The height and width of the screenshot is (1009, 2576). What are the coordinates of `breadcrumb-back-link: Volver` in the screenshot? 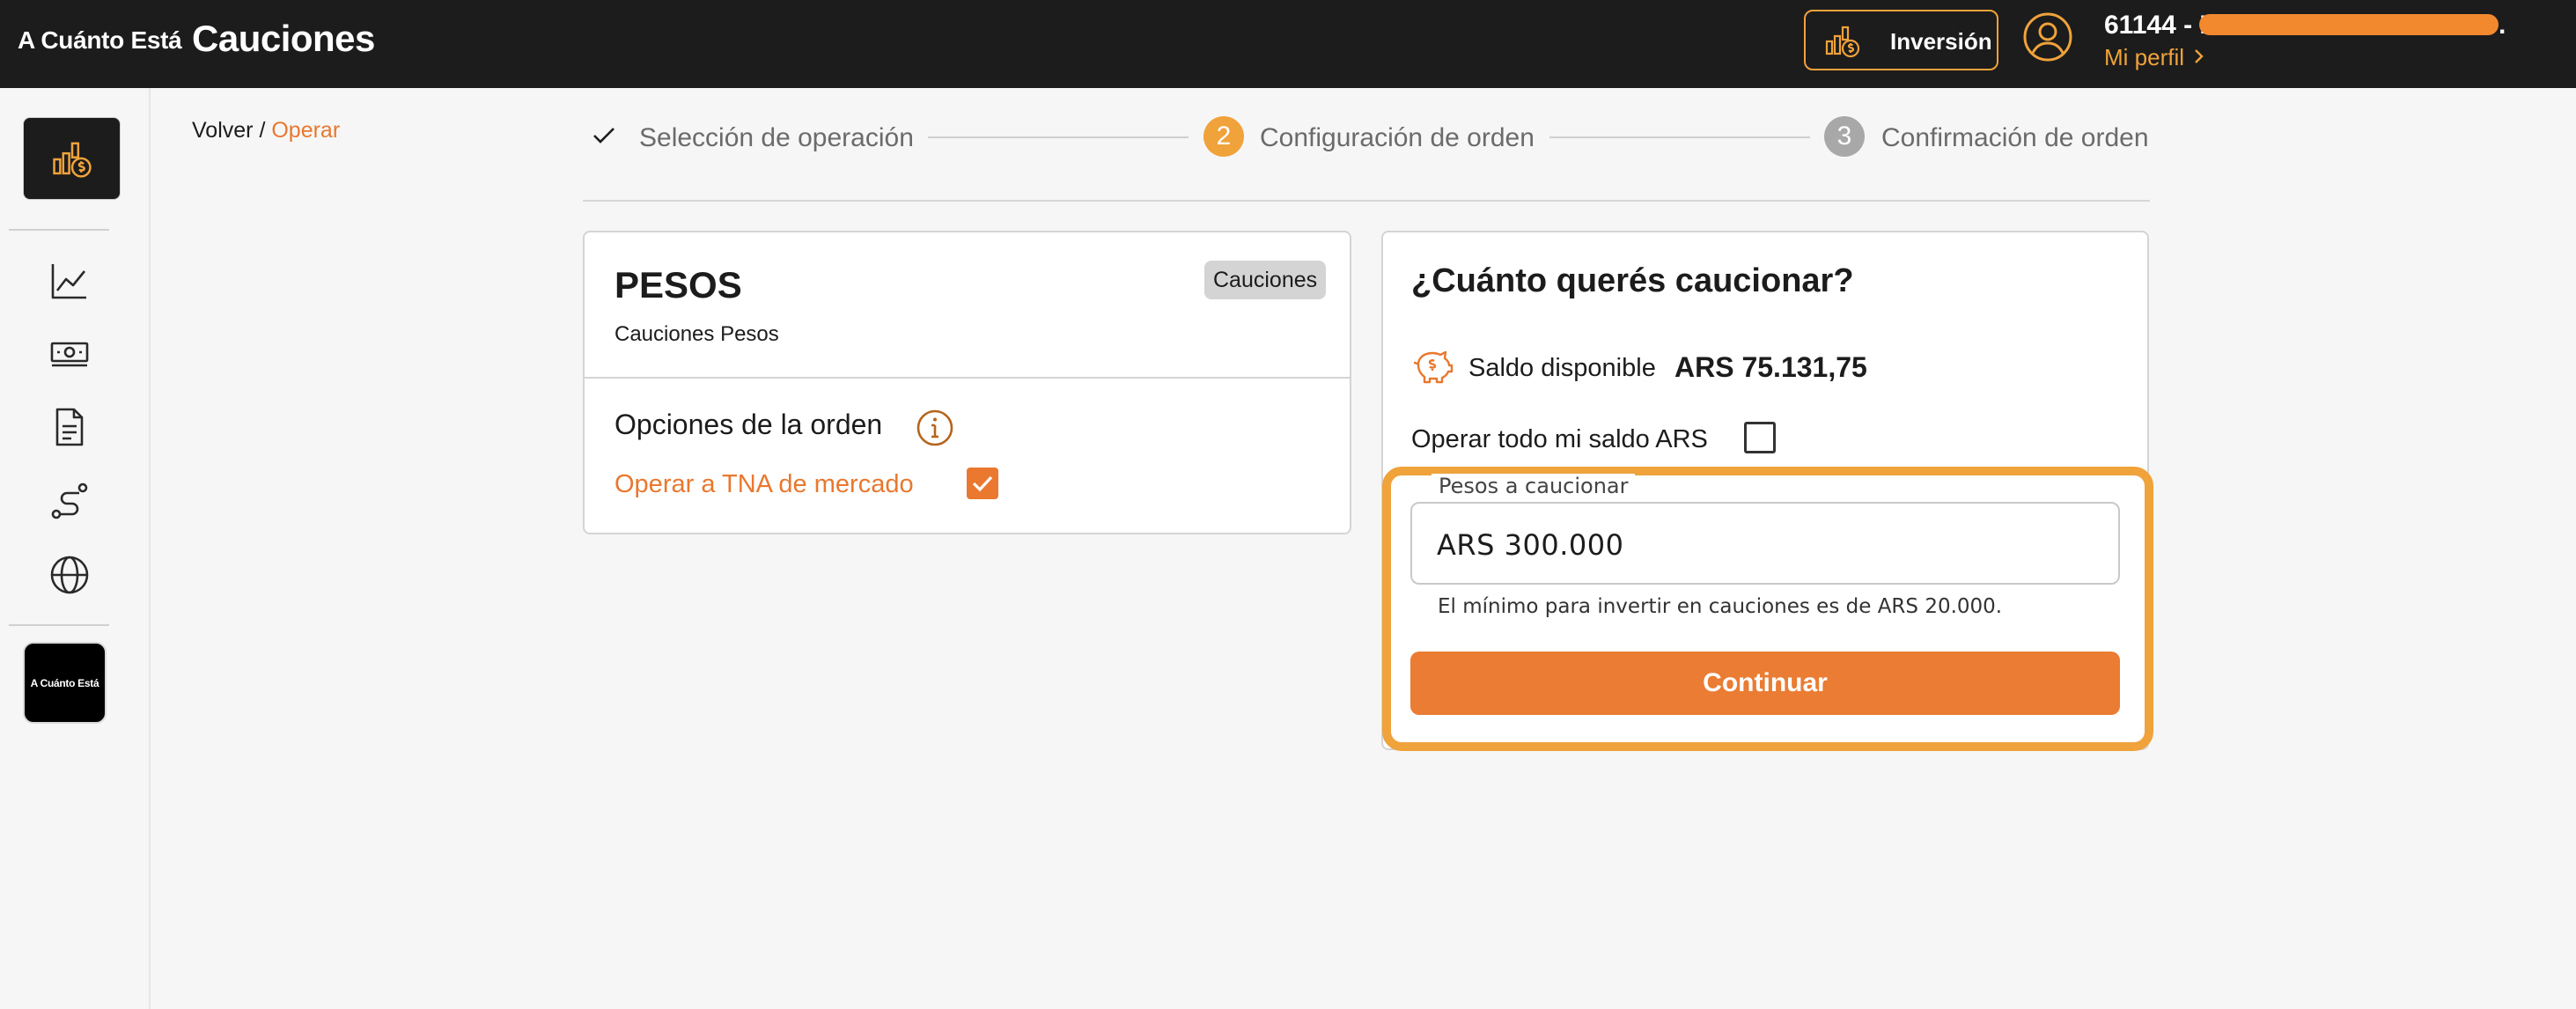 It's located at (222, 131).